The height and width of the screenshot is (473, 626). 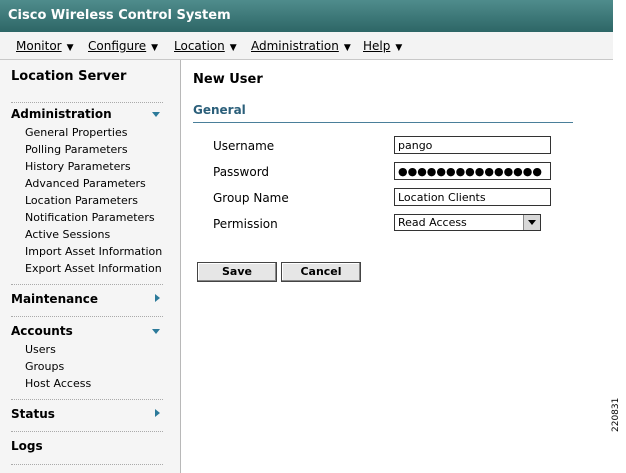 What do you see at coordinates (42, 331) in the screenshot?
I see `sidebar-header-accounts: Accounts` at bounding box center [42, 331].